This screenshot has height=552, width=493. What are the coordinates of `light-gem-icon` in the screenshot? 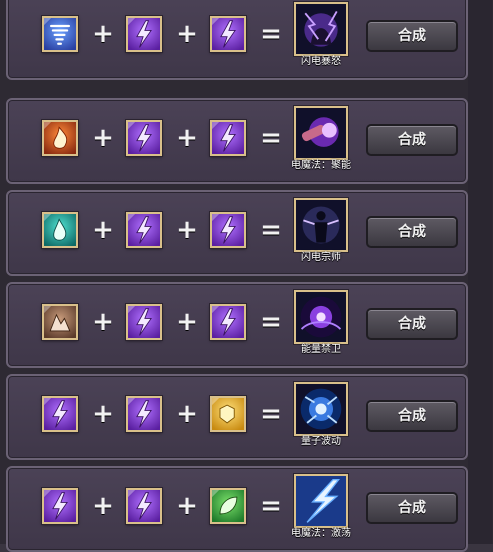 It's located at (228, 414).